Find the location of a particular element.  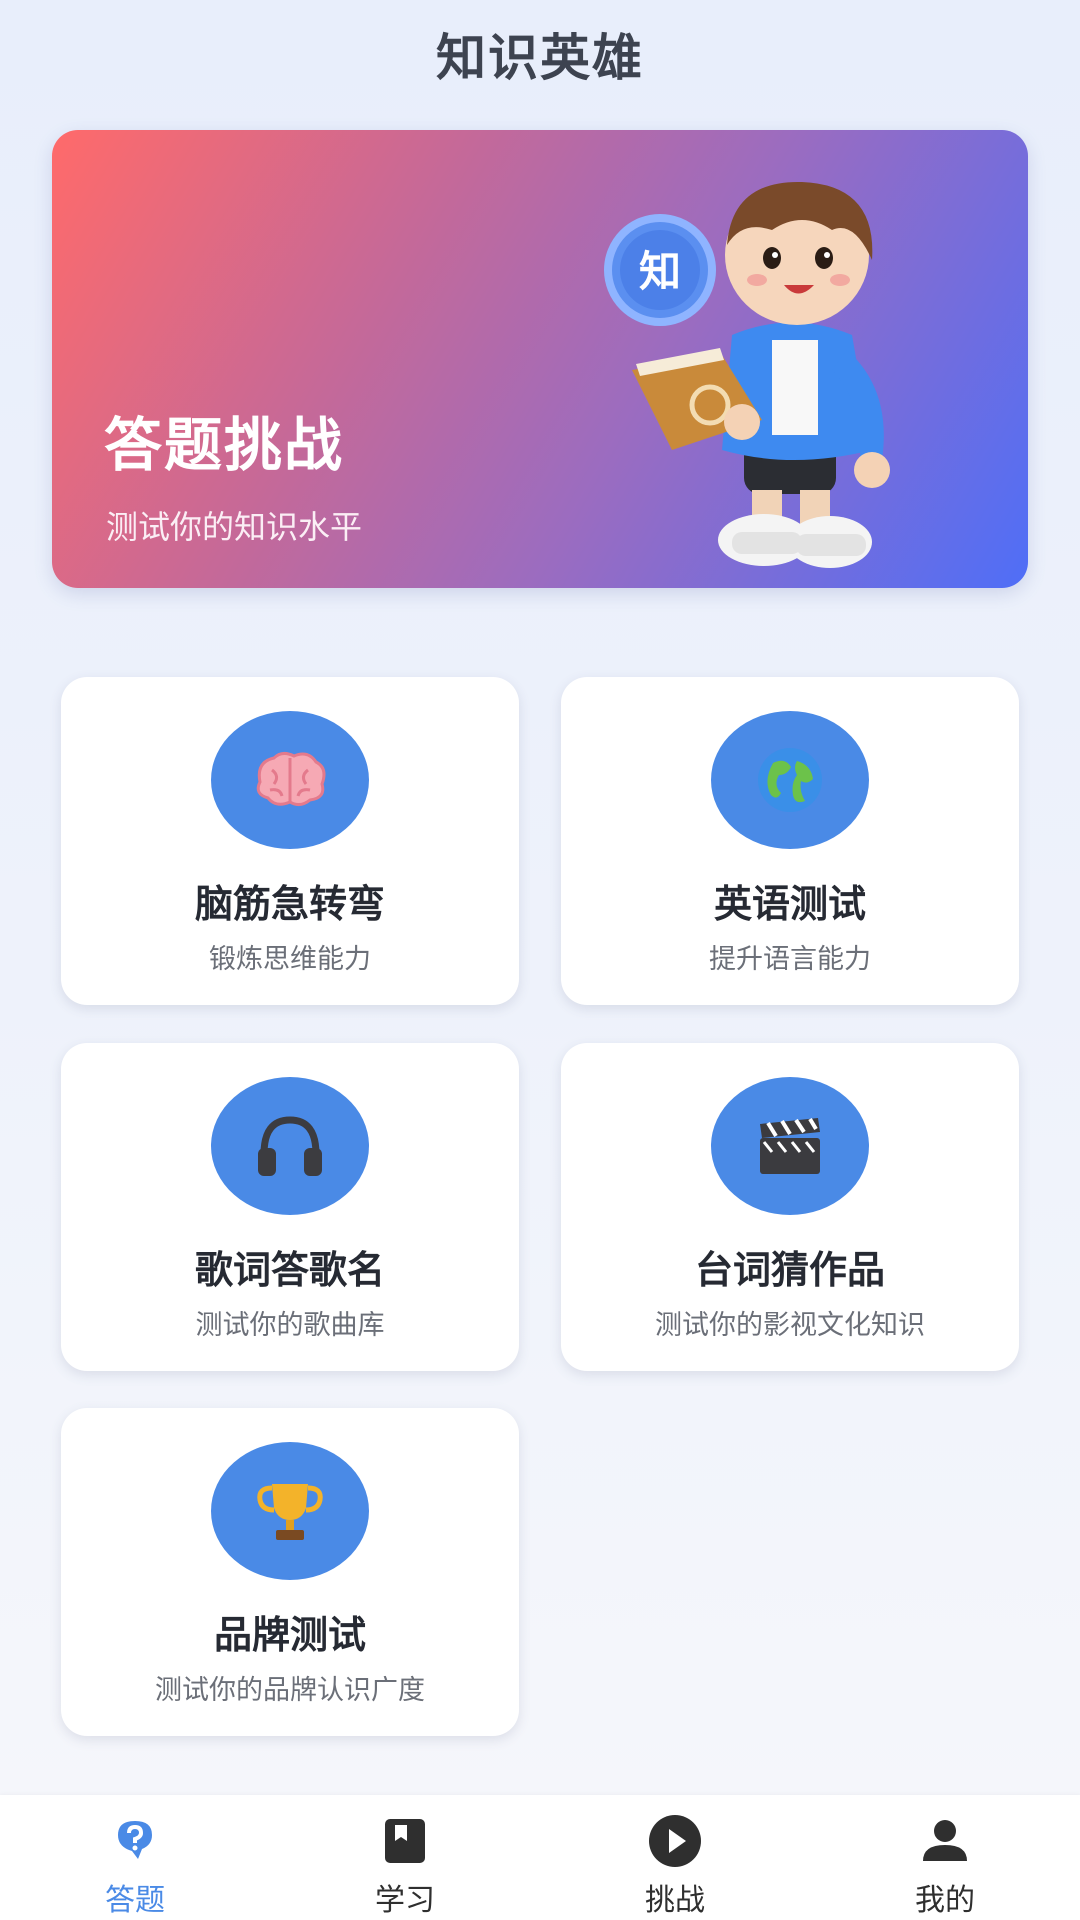

tab-label: 挑战 is located at coordinates (675, 1900).